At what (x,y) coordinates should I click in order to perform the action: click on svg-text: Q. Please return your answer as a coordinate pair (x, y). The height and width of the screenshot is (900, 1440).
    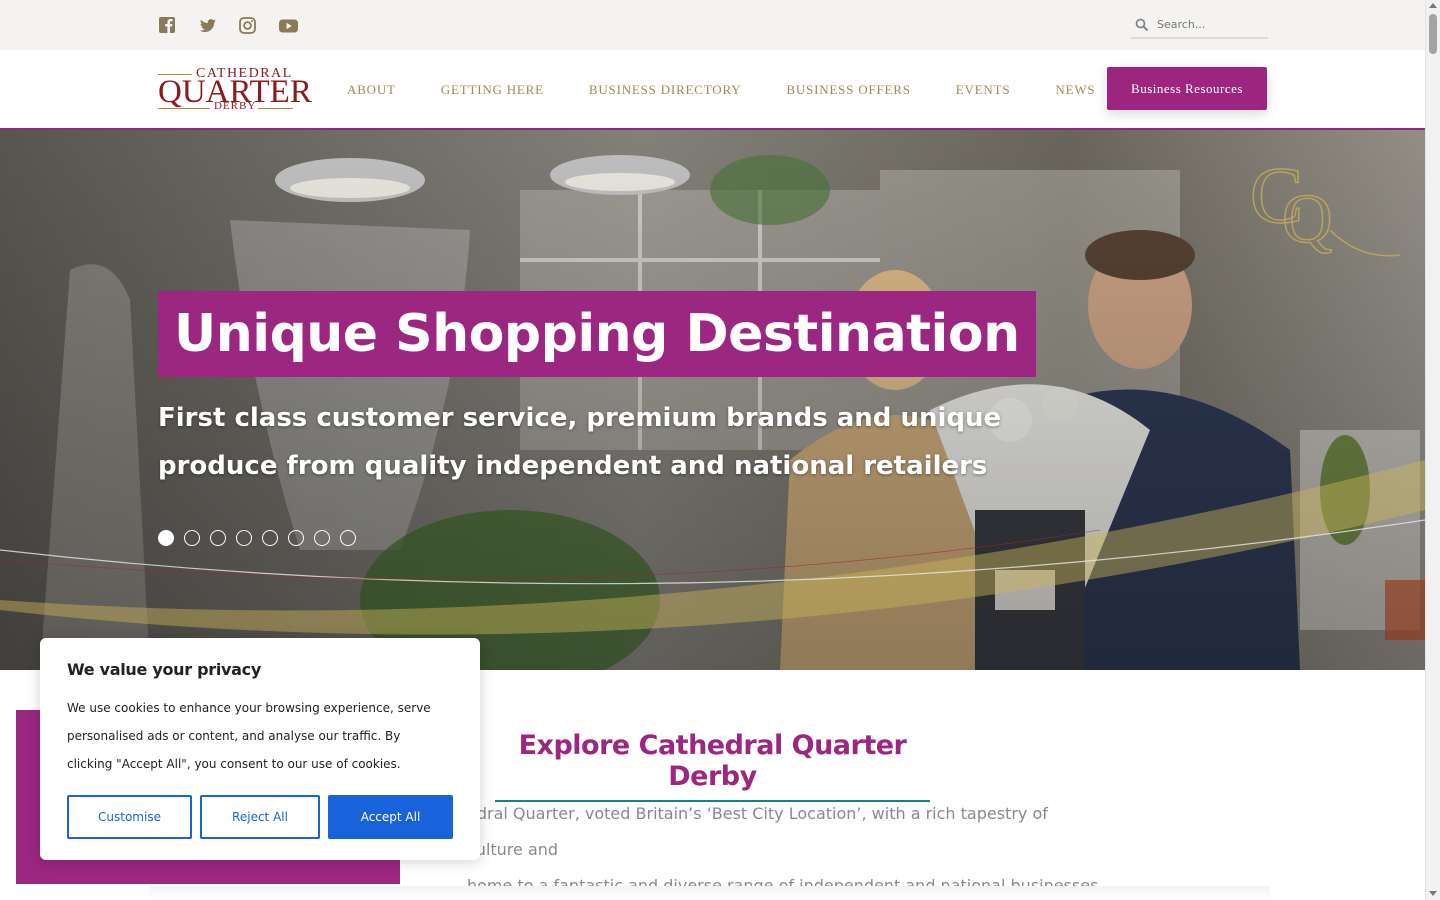
    Looking at the image, I should click on (1307, 219).